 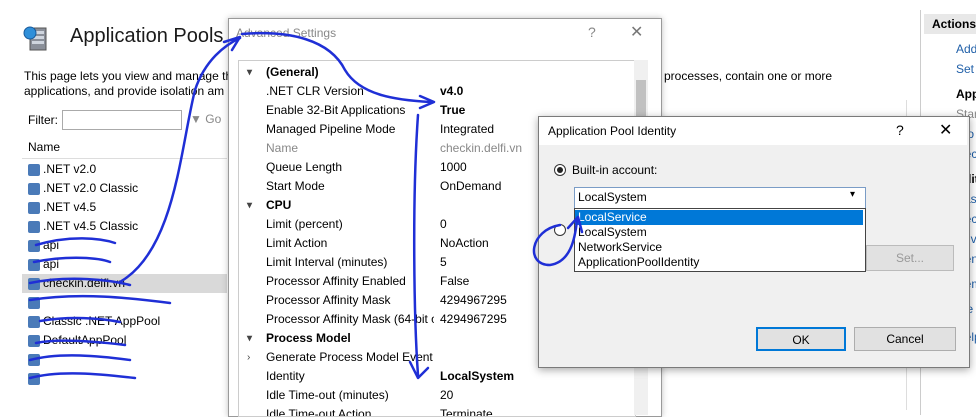 I want to click on builtin-account-label: Built-in account:, so click(x=615, y=170).